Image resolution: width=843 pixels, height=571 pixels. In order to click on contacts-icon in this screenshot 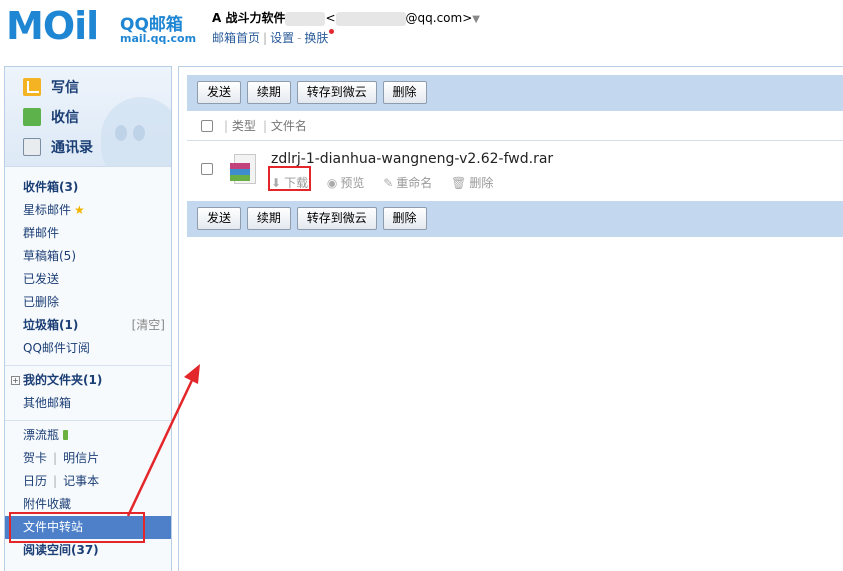, I will do `click(32, 147)`.